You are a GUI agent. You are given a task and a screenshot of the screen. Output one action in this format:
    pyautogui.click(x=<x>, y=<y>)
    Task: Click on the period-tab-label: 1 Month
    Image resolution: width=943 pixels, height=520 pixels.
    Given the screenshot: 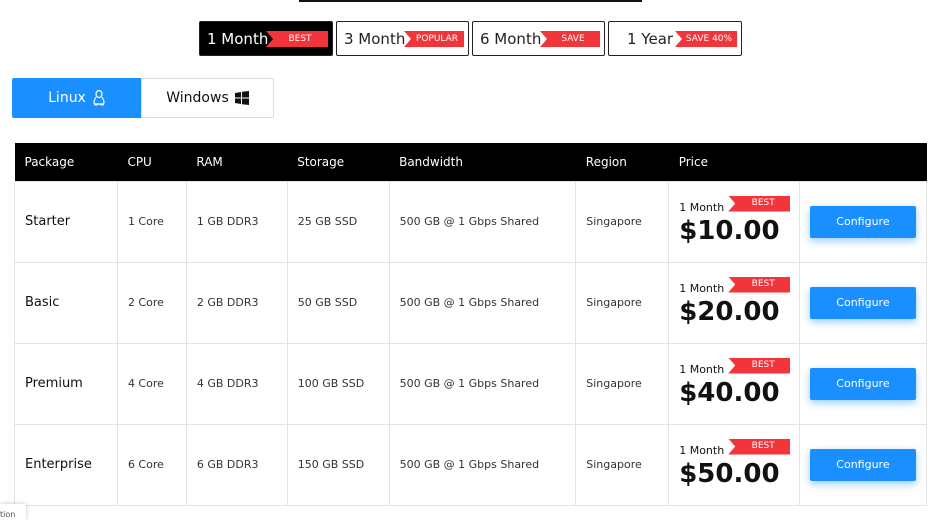 What is the action you would take?
    pyautogui.click(x=238, y=39)
    